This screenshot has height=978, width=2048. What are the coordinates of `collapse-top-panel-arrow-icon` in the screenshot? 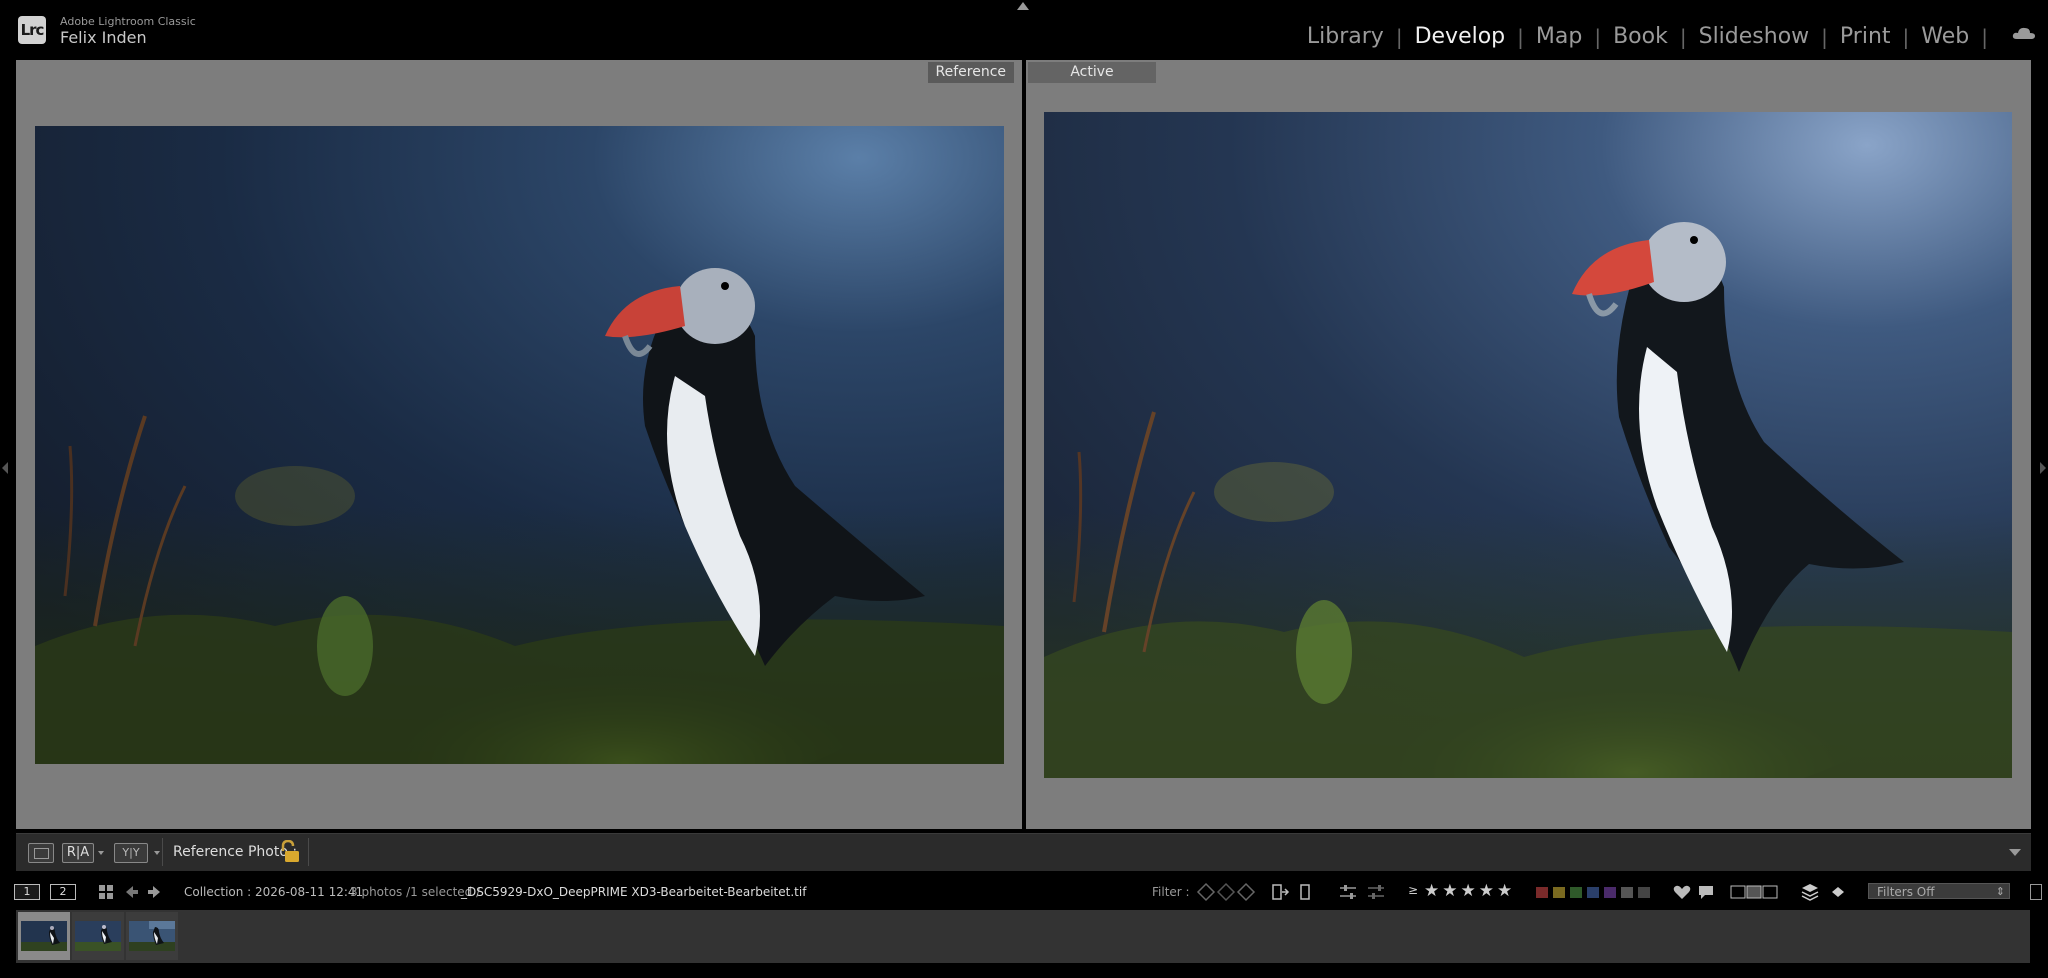 It's located at (1023, 6).